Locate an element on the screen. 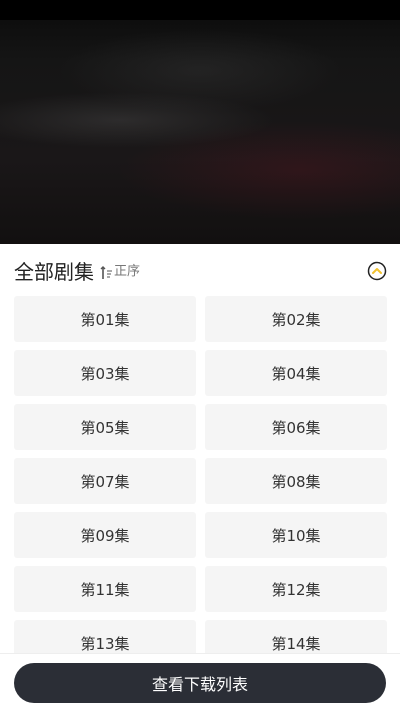 The height and width of the screenshot is (712, 400). sort-toggle: 正序 is located at coordinates (120, 272).